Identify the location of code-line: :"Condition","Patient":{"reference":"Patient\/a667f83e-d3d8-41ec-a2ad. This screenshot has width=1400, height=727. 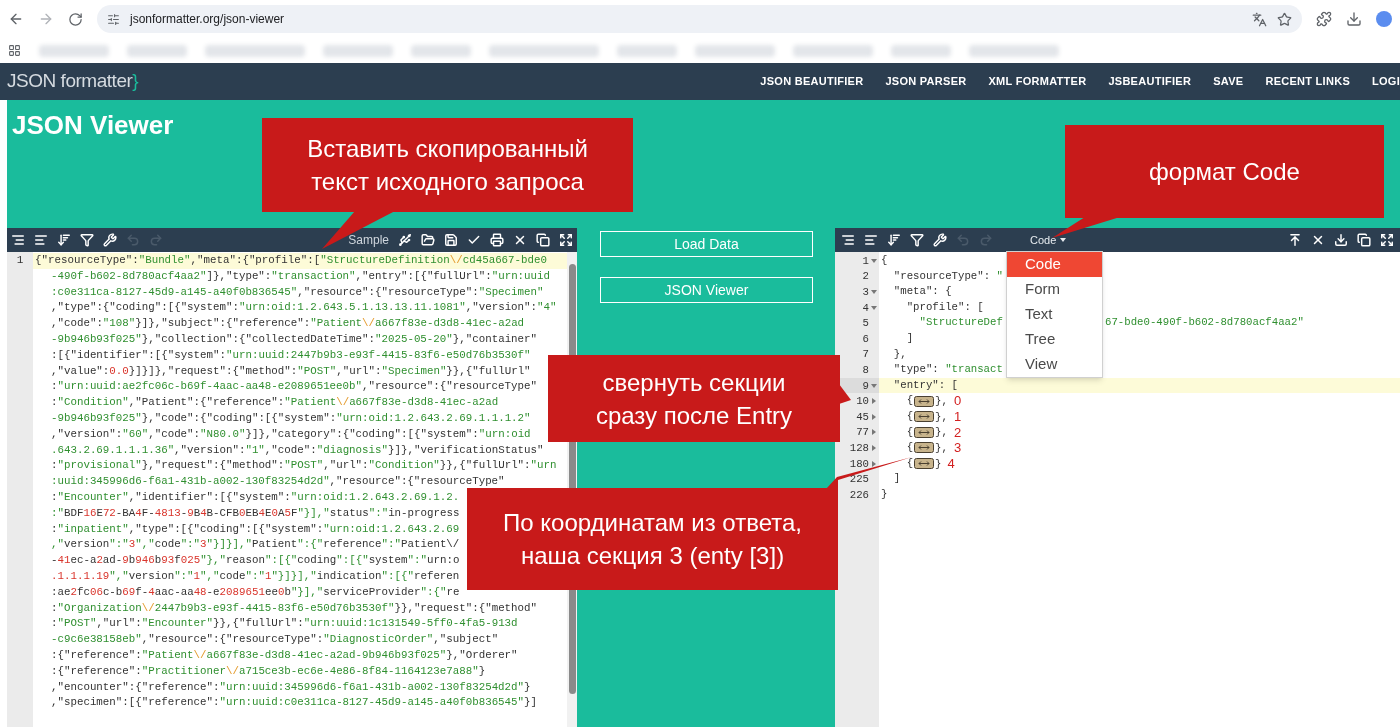
(275, 403).